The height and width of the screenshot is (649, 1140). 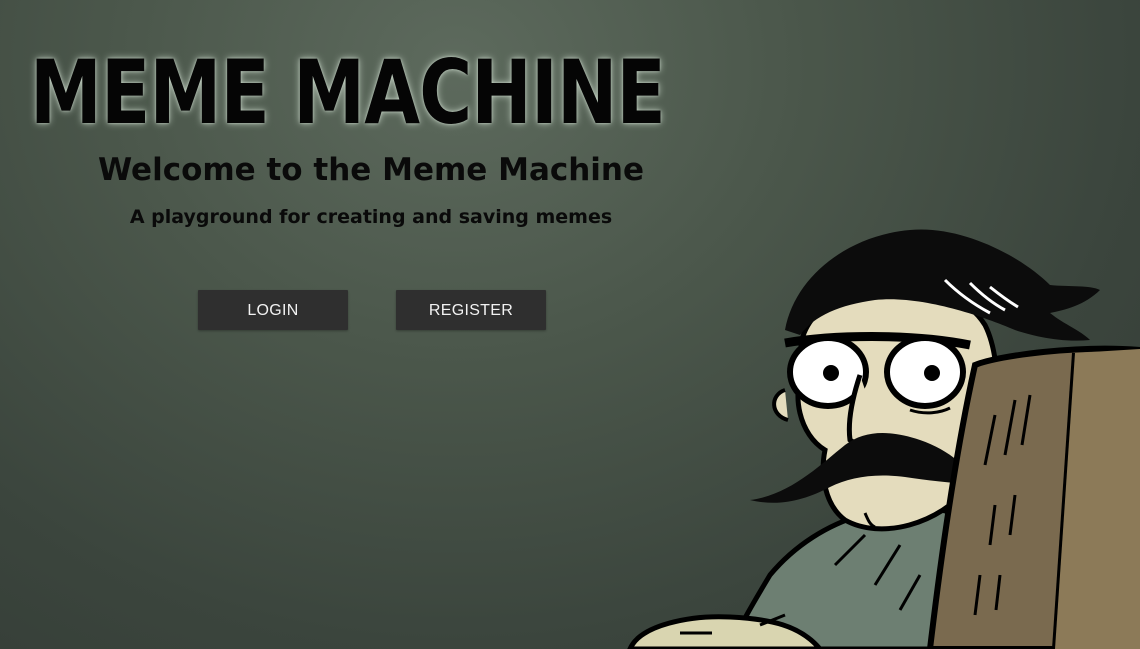 What do you see at coordinates (273, 310) in the screenshot?
I see `login-button: LOGIN` at bounding box center [273, 310].